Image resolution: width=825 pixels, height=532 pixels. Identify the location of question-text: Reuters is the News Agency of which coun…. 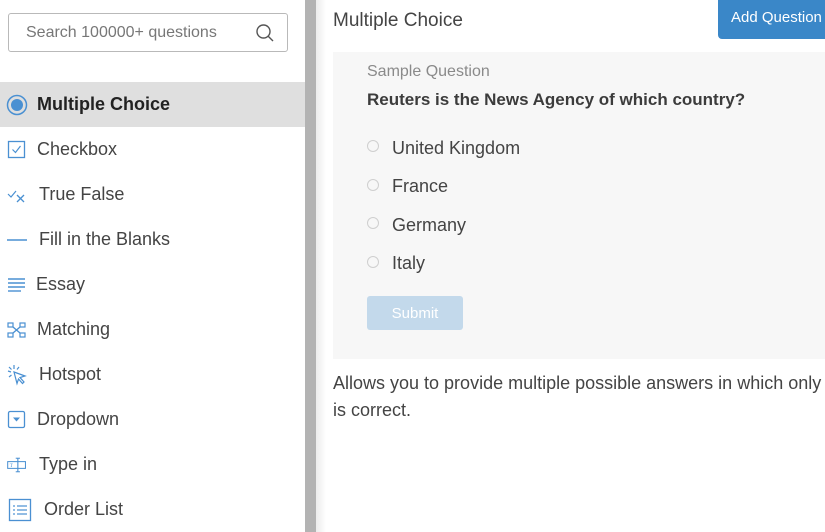
(556, 99).